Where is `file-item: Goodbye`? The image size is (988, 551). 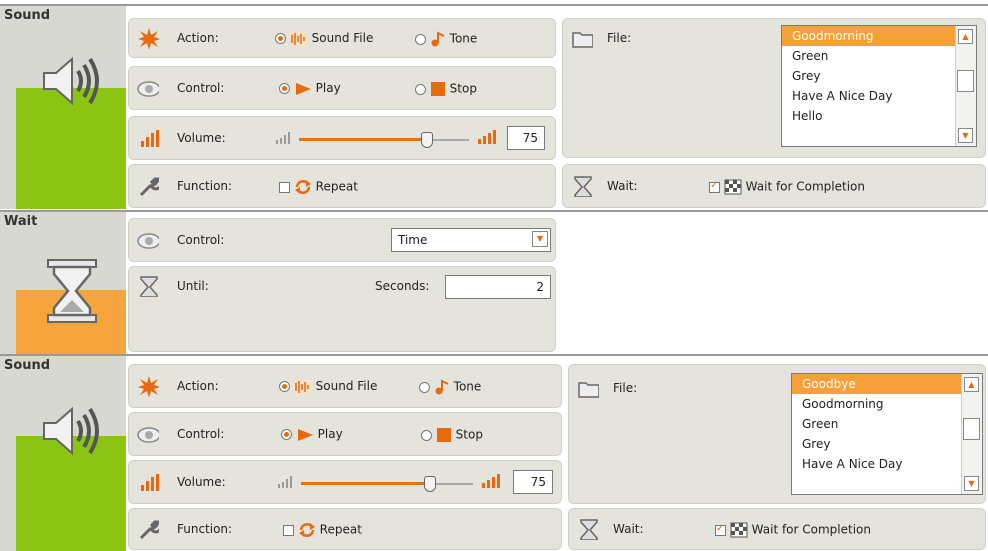
file-item: Goodbye is located at coordinates (887, 384).